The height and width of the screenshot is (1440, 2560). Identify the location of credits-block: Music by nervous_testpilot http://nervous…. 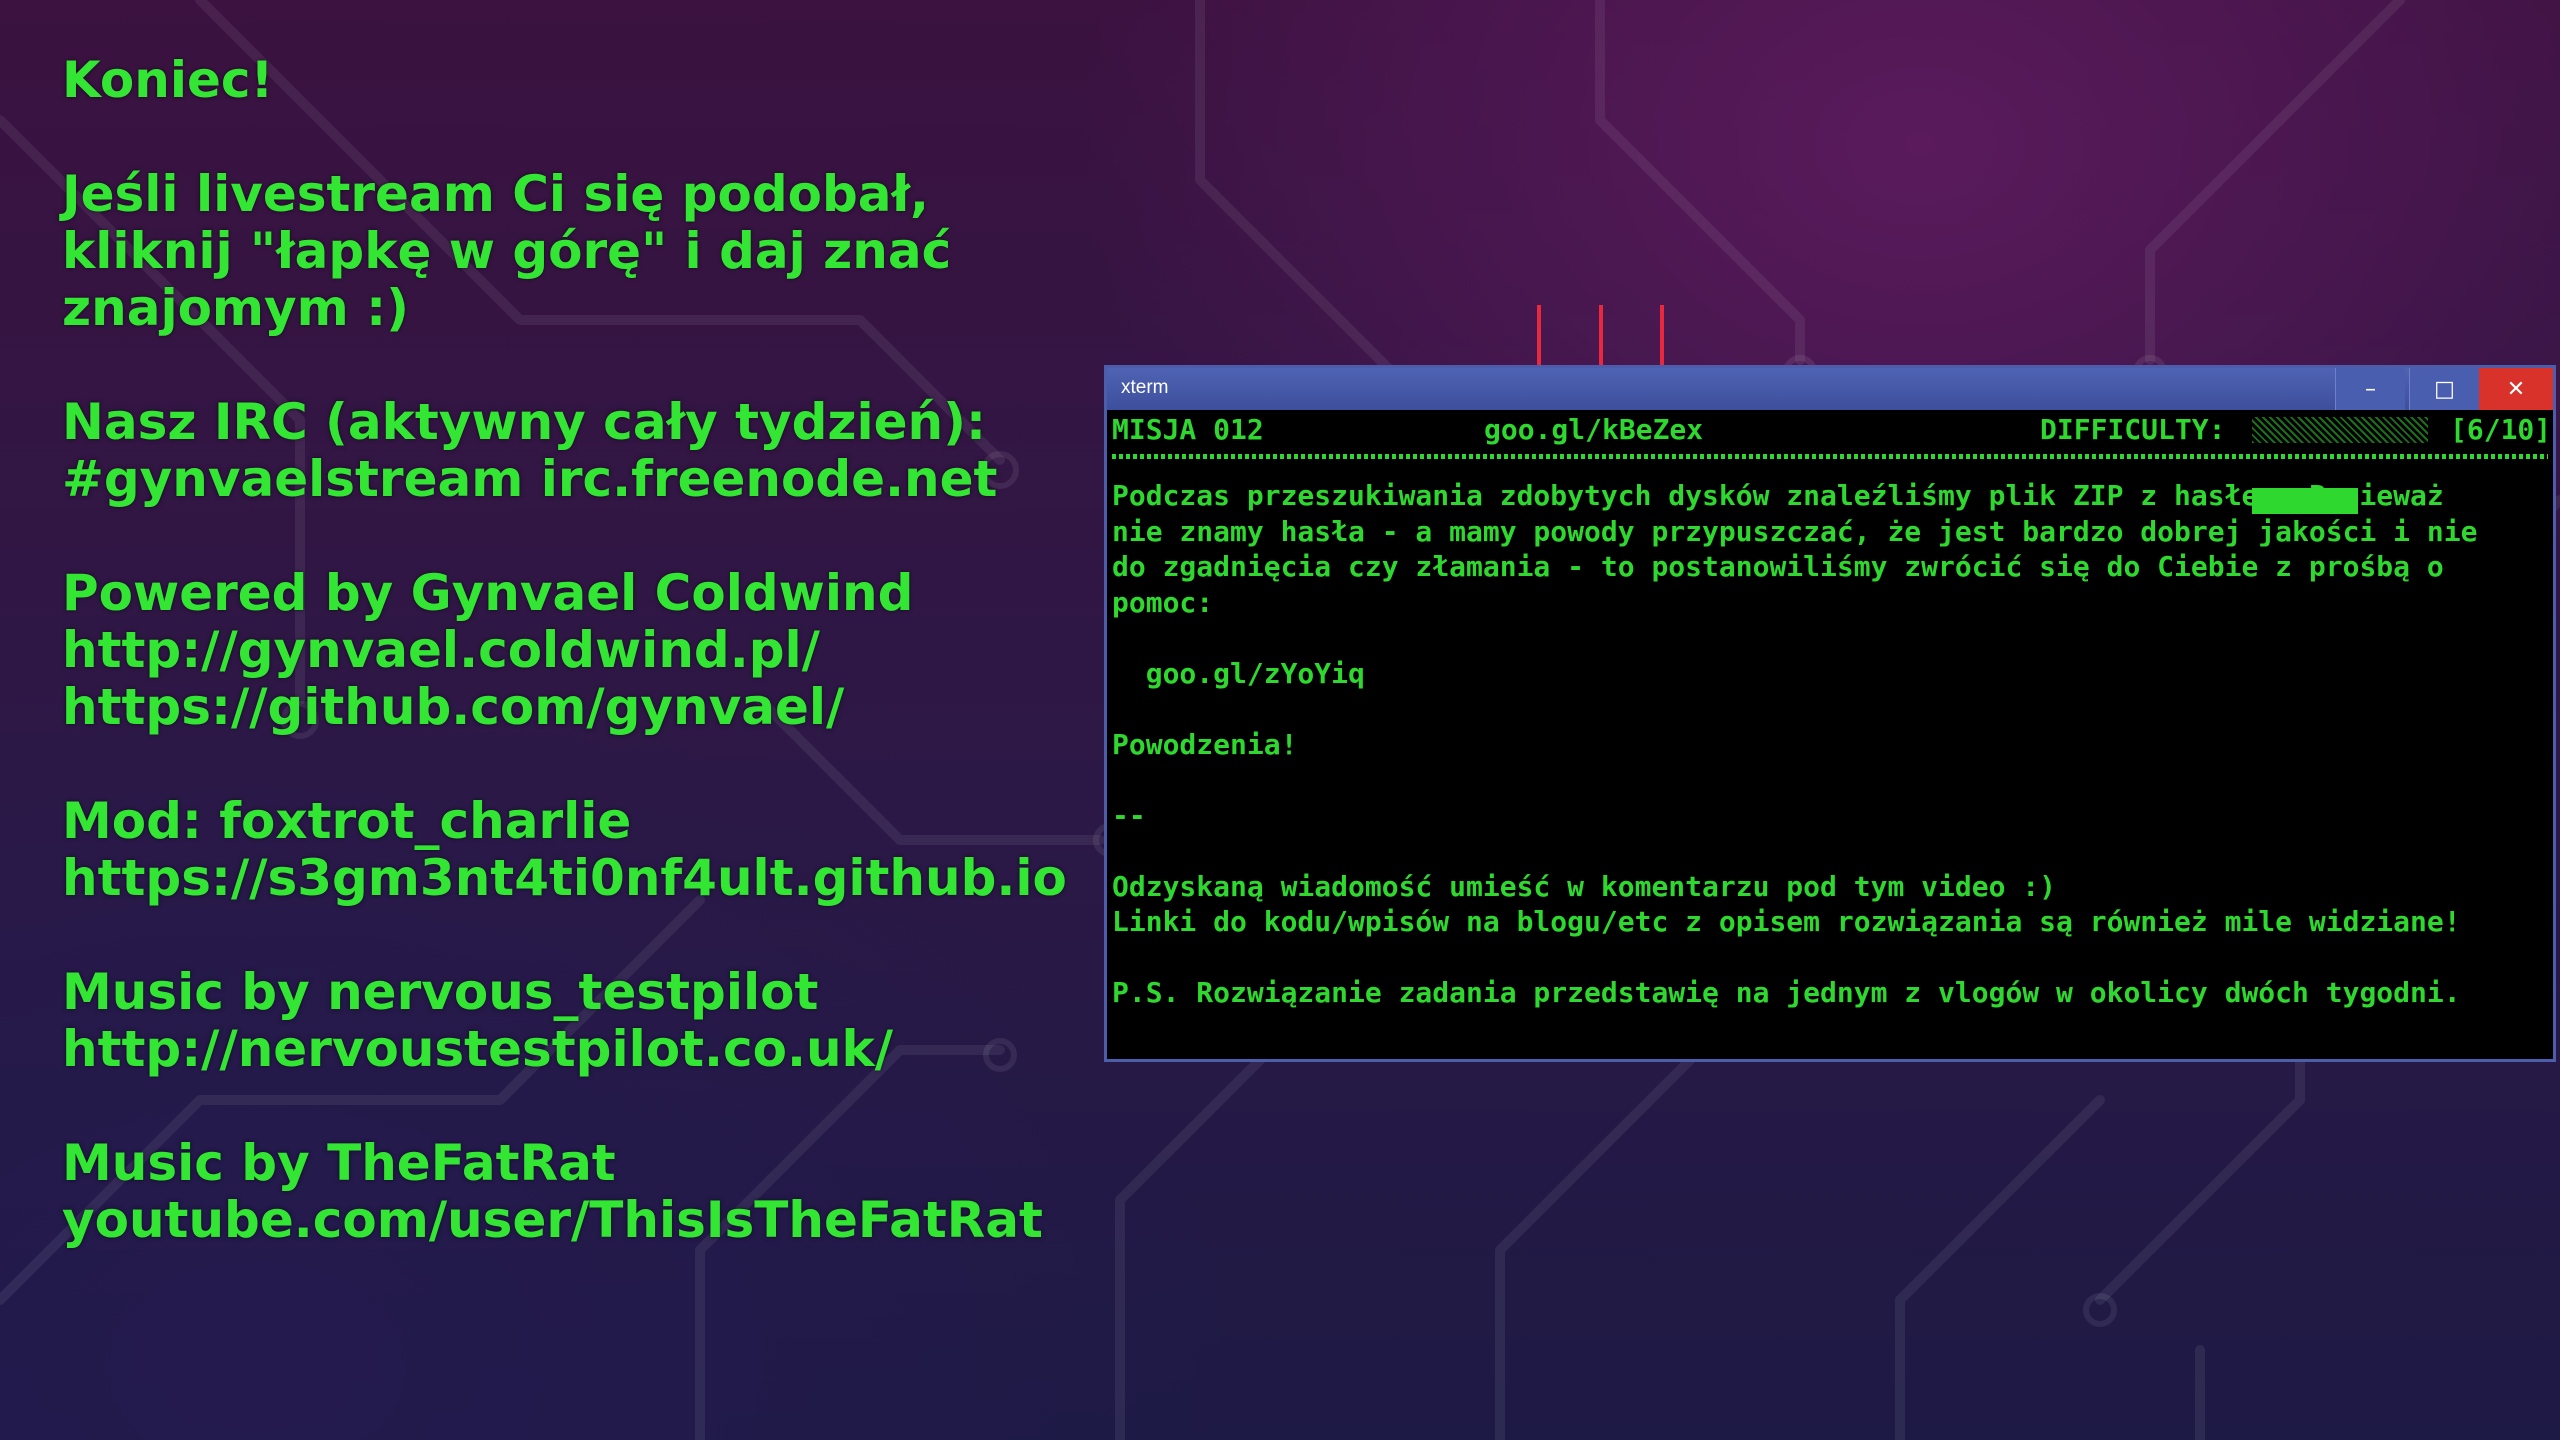
(572, 1021).